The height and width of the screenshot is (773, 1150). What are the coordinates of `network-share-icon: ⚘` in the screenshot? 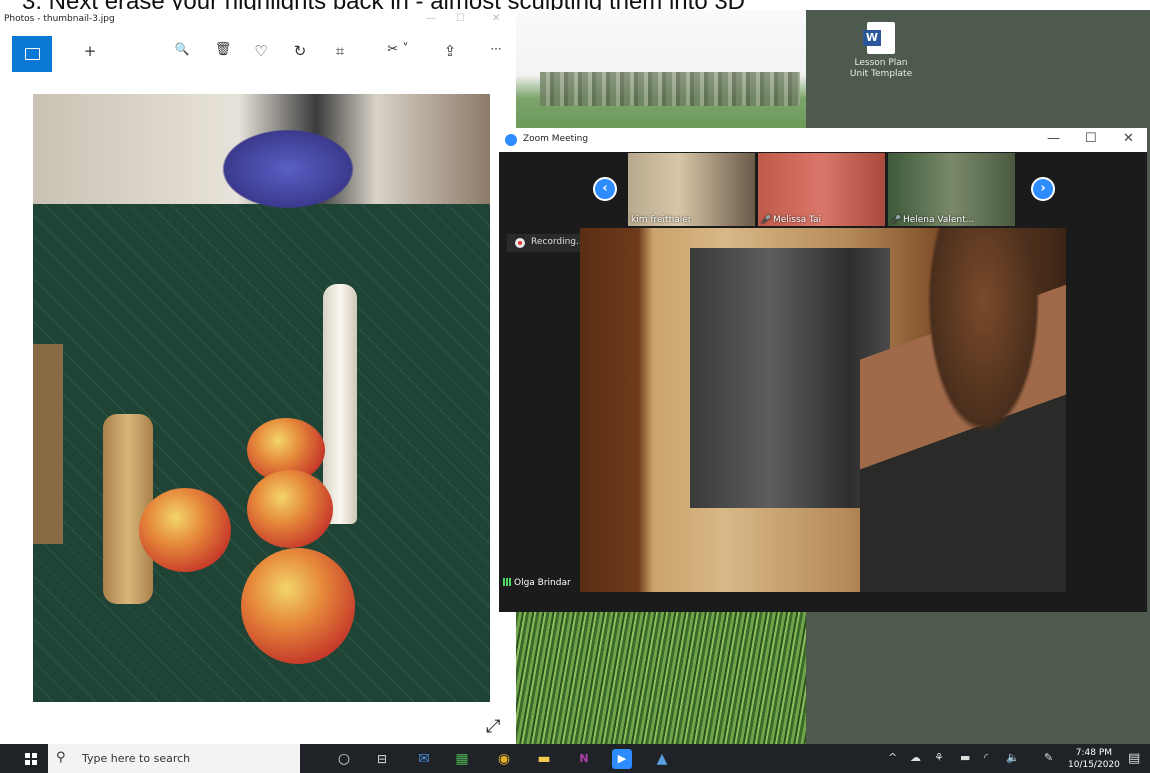 It's located at (939, 757).